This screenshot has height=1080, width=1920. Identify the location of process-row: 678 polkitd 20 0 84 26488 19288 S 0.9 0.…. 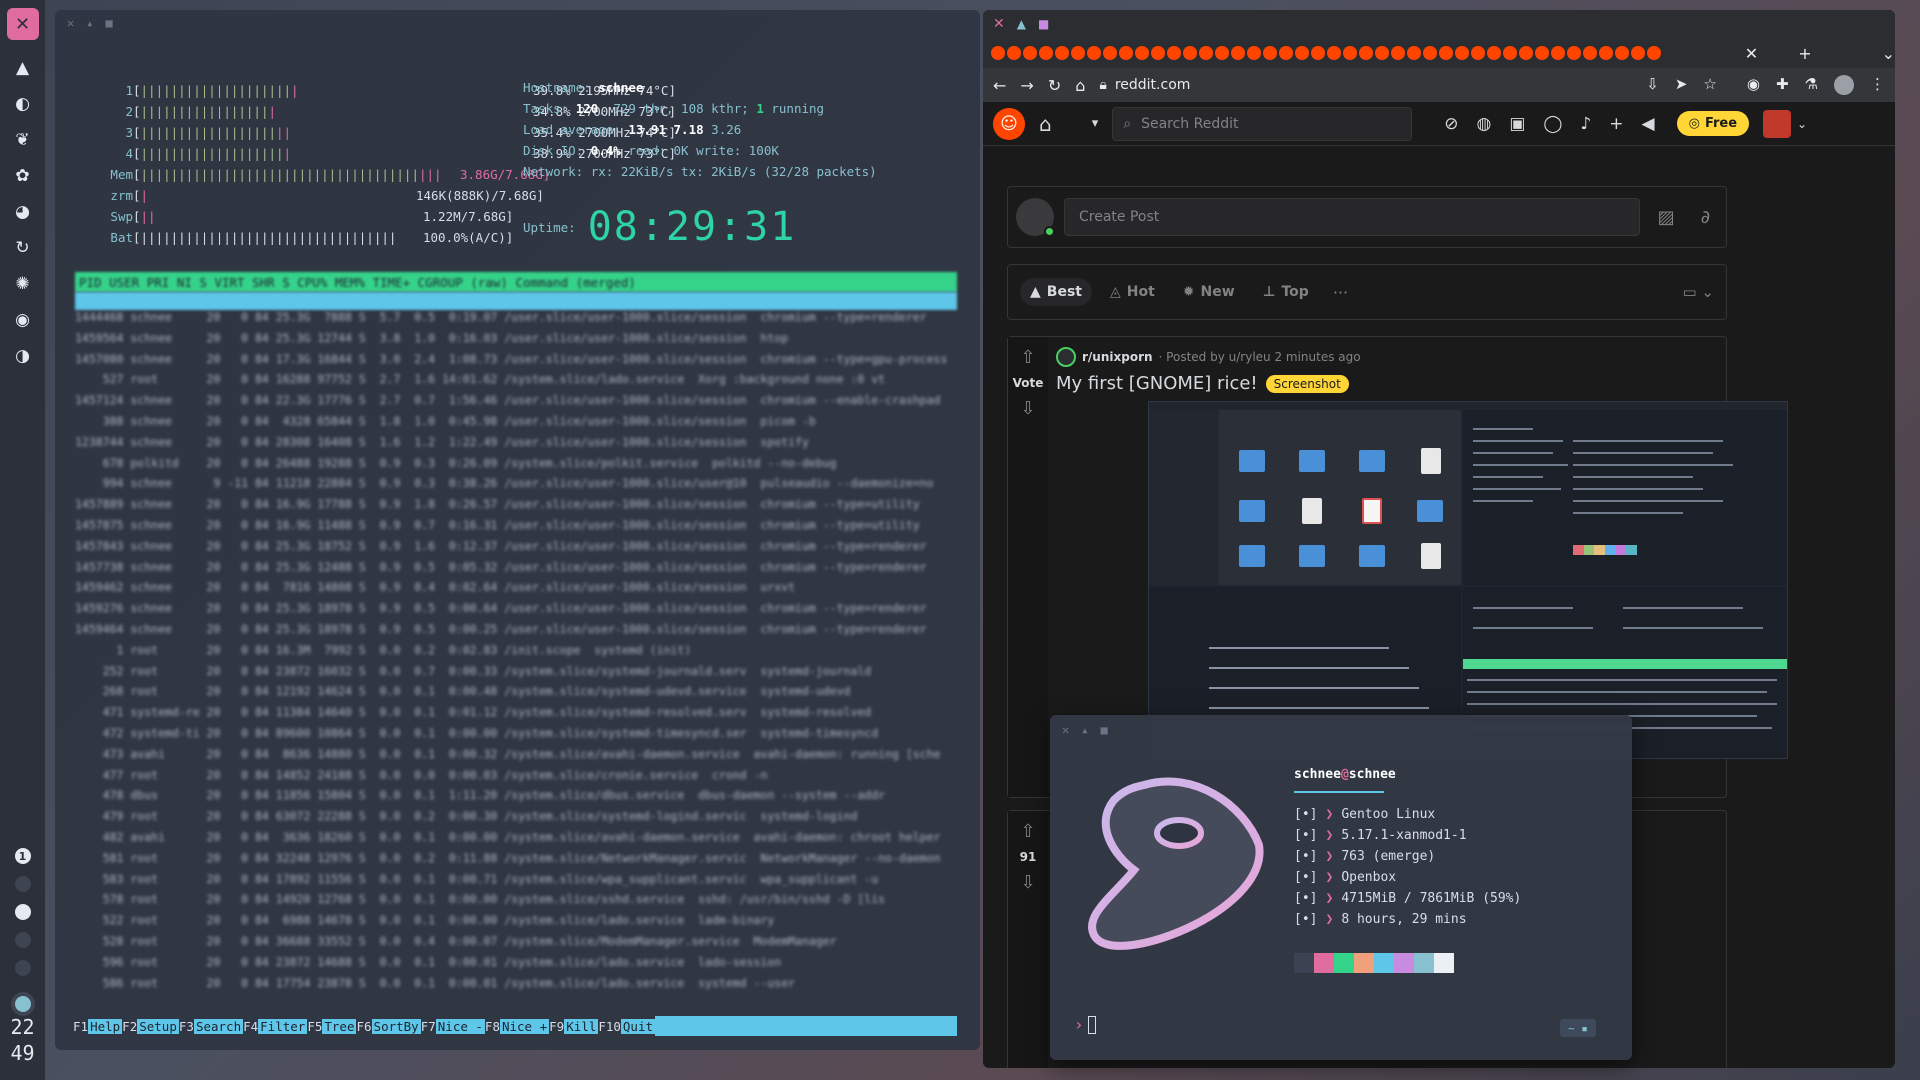
(516, 466).